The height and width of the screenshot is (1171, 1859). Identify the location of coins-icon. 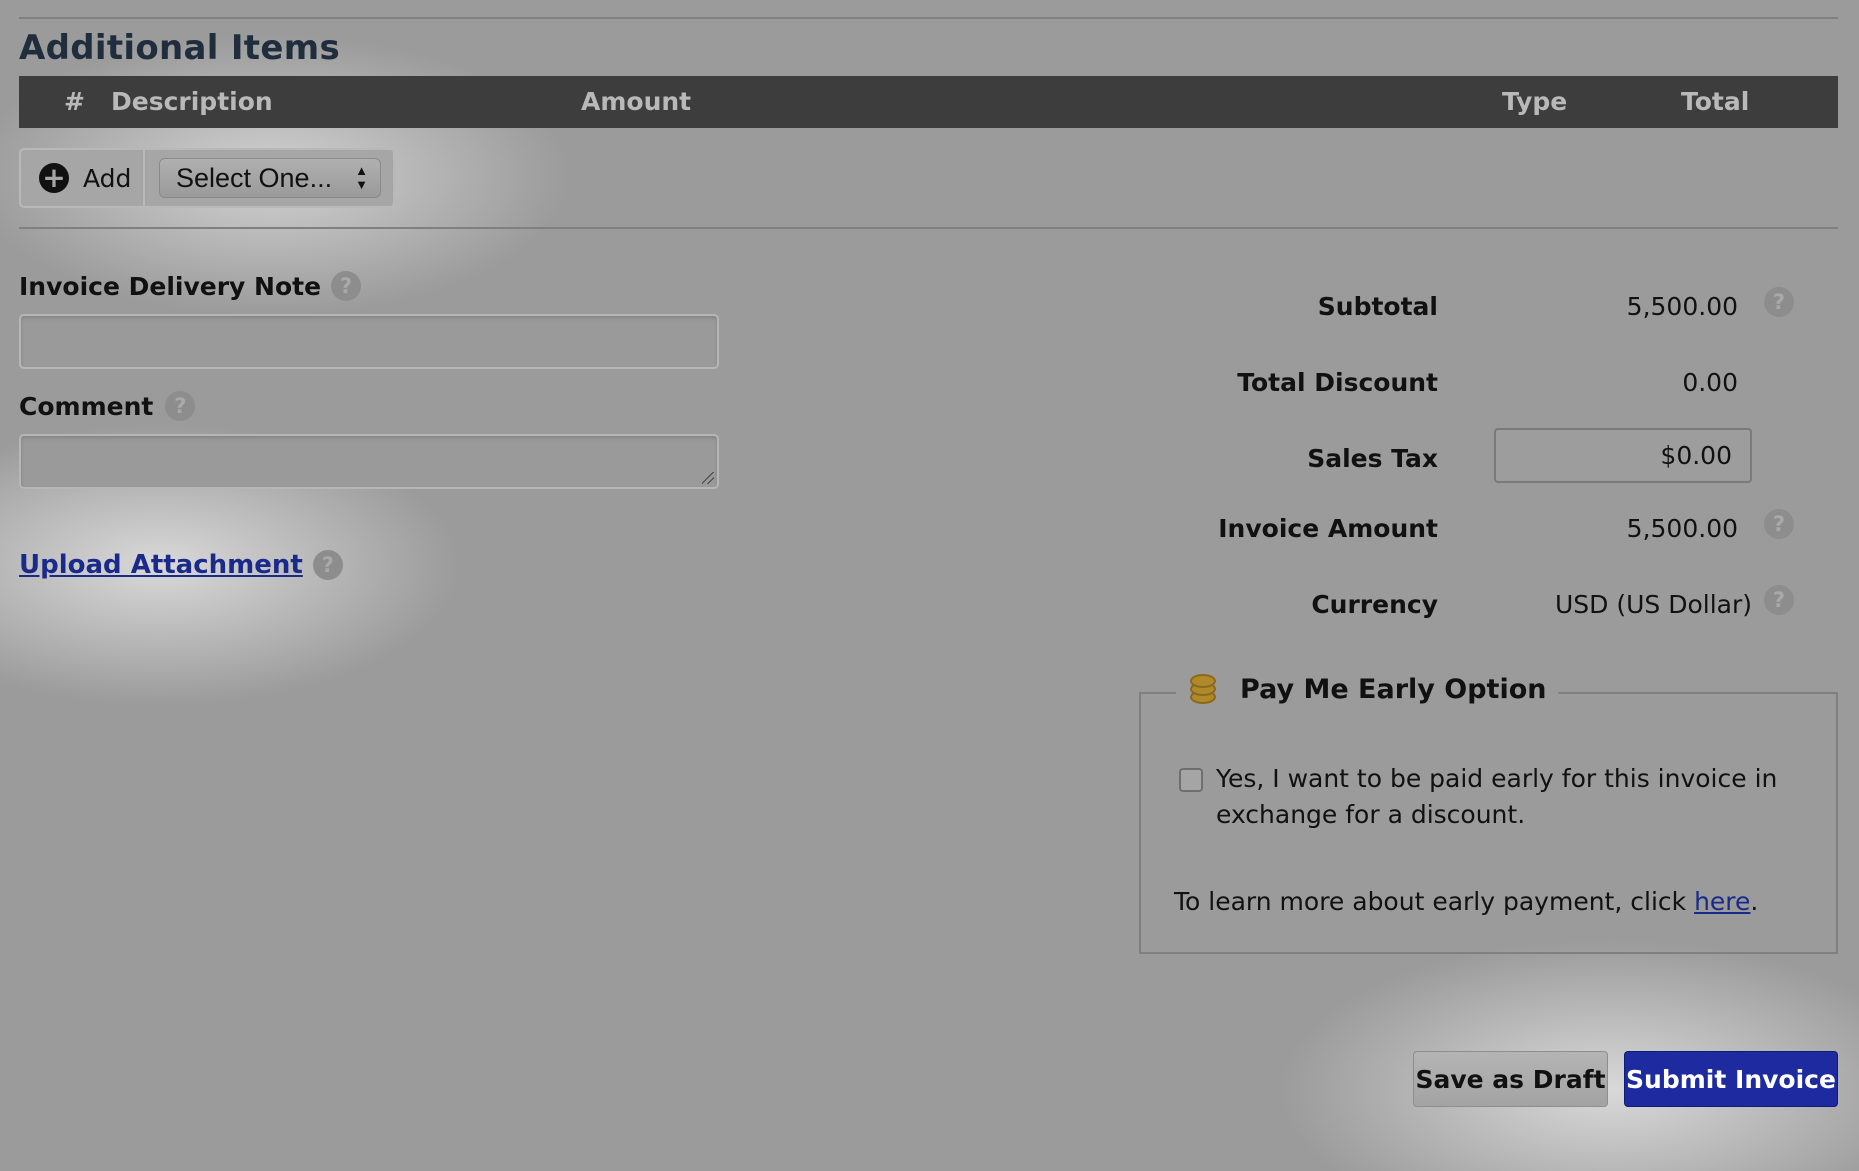
(1204, 689).